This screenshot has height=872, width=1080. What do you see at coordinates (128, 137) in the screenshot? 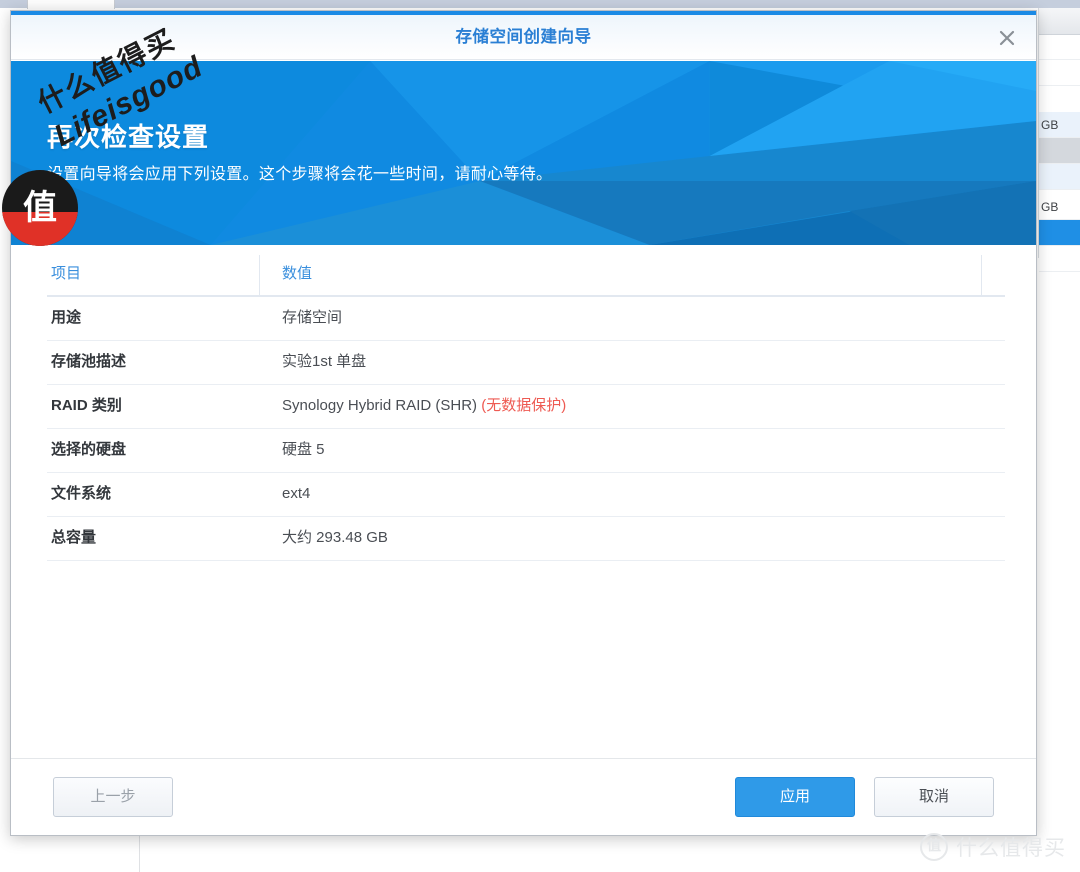
I see `hero-heading: 再次检查设置` at bounding box center [128, 137].